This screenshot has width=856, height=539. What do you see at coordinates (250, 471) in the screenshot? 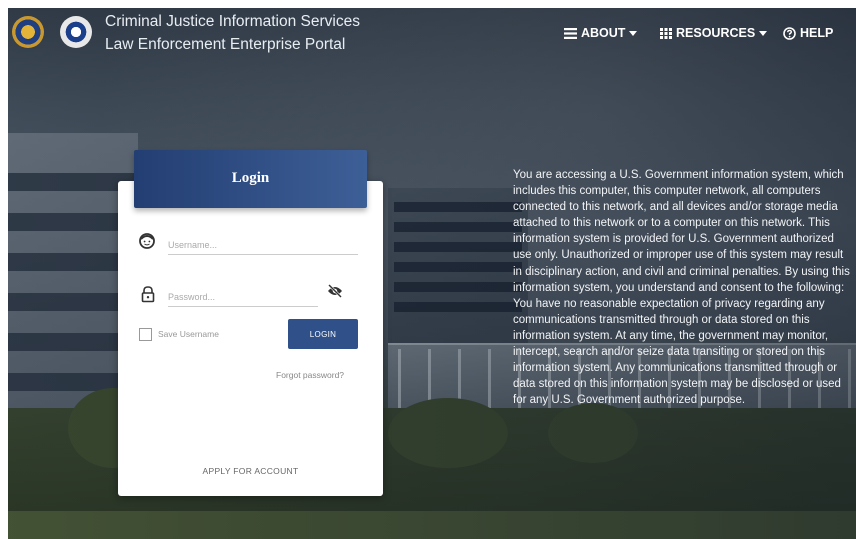
I see `apply-for-account-link: APPLY FOR ACCOUNT` at bounding box center [250, 471].